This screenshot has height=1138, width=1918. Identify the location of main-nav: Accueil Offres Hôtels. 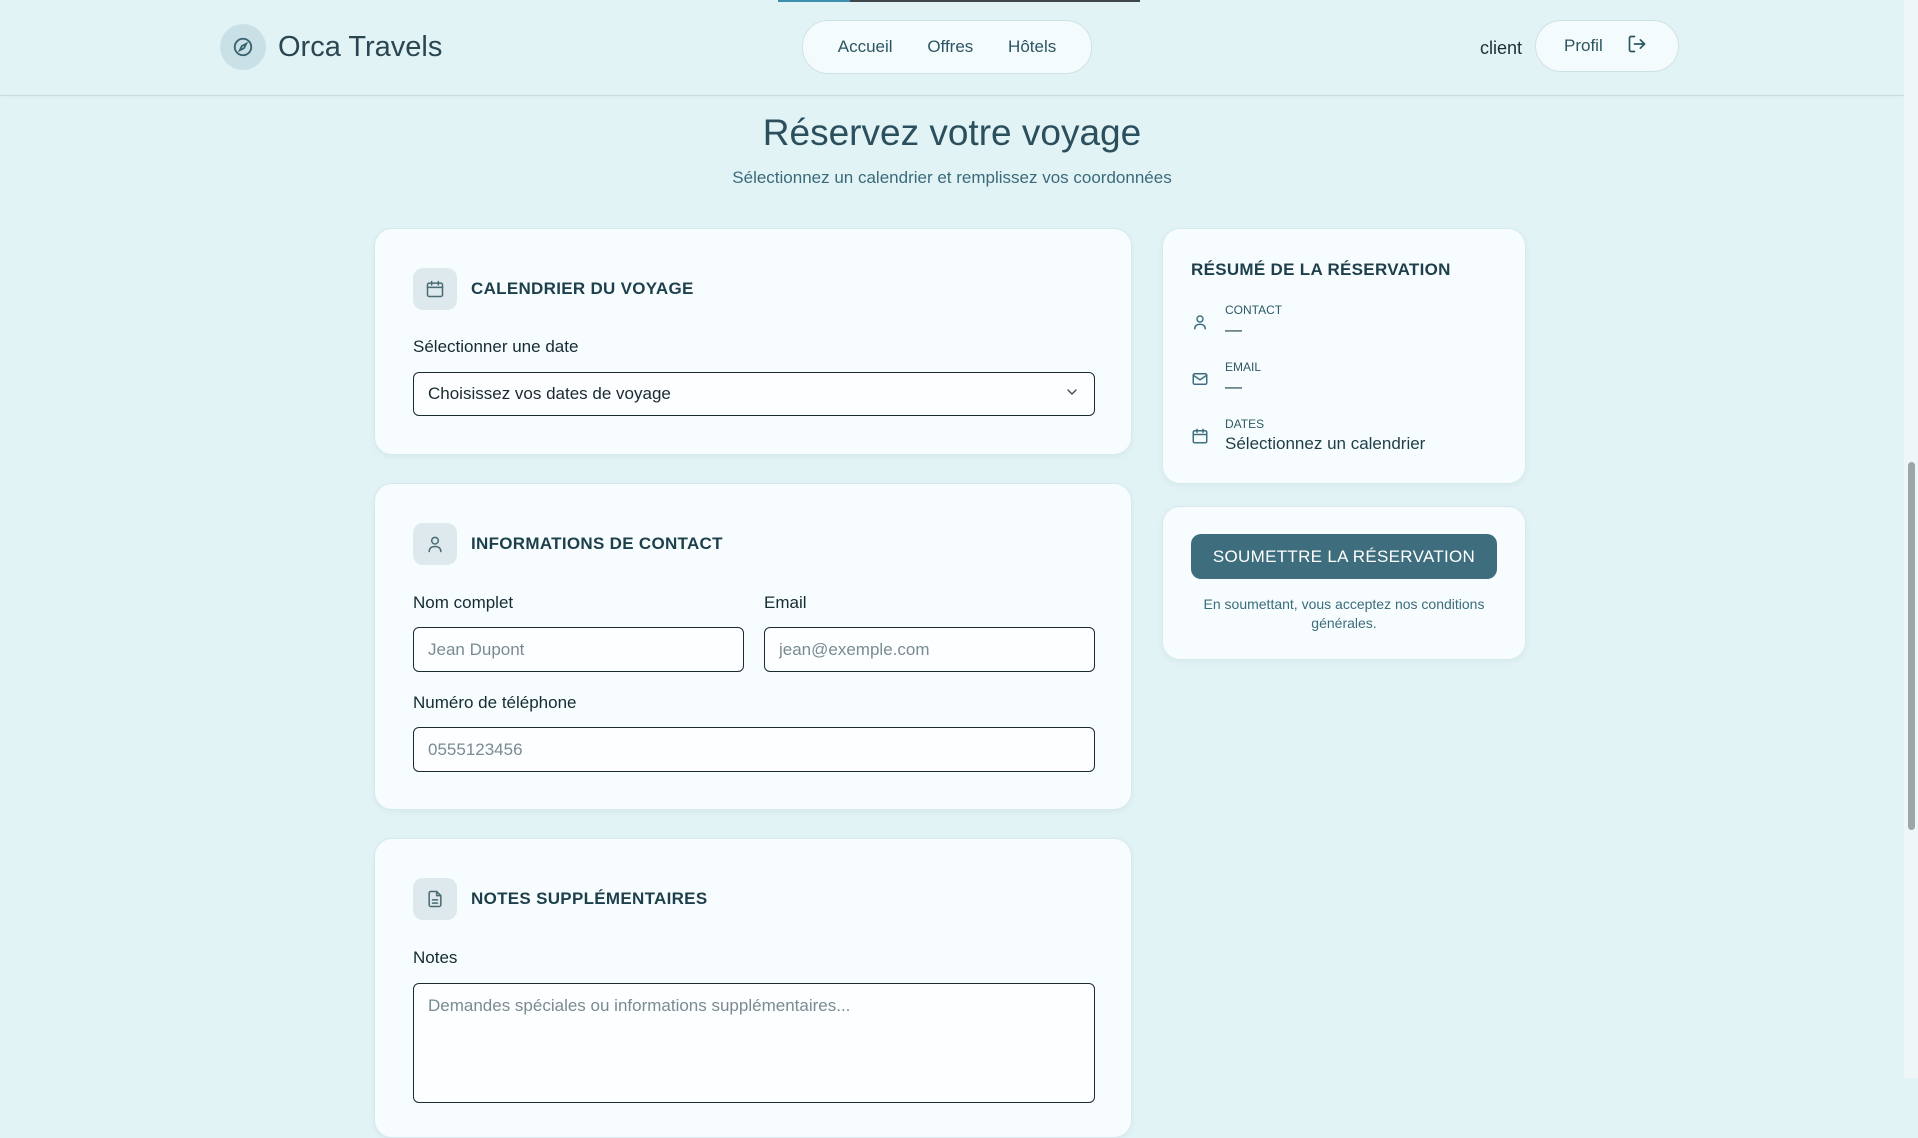
(947, 47).